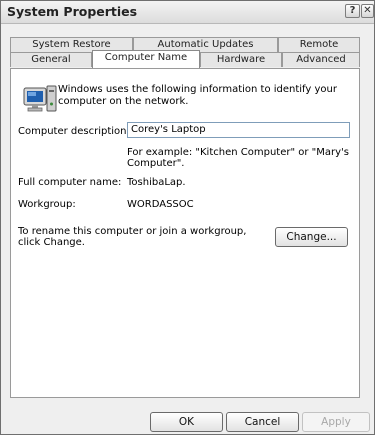 This screenshot has width=375, height=435. What do you see at coordinates (319, 44) in the screenshot?
I see `tab-remote: Remote` at bounding box center [319, 44].